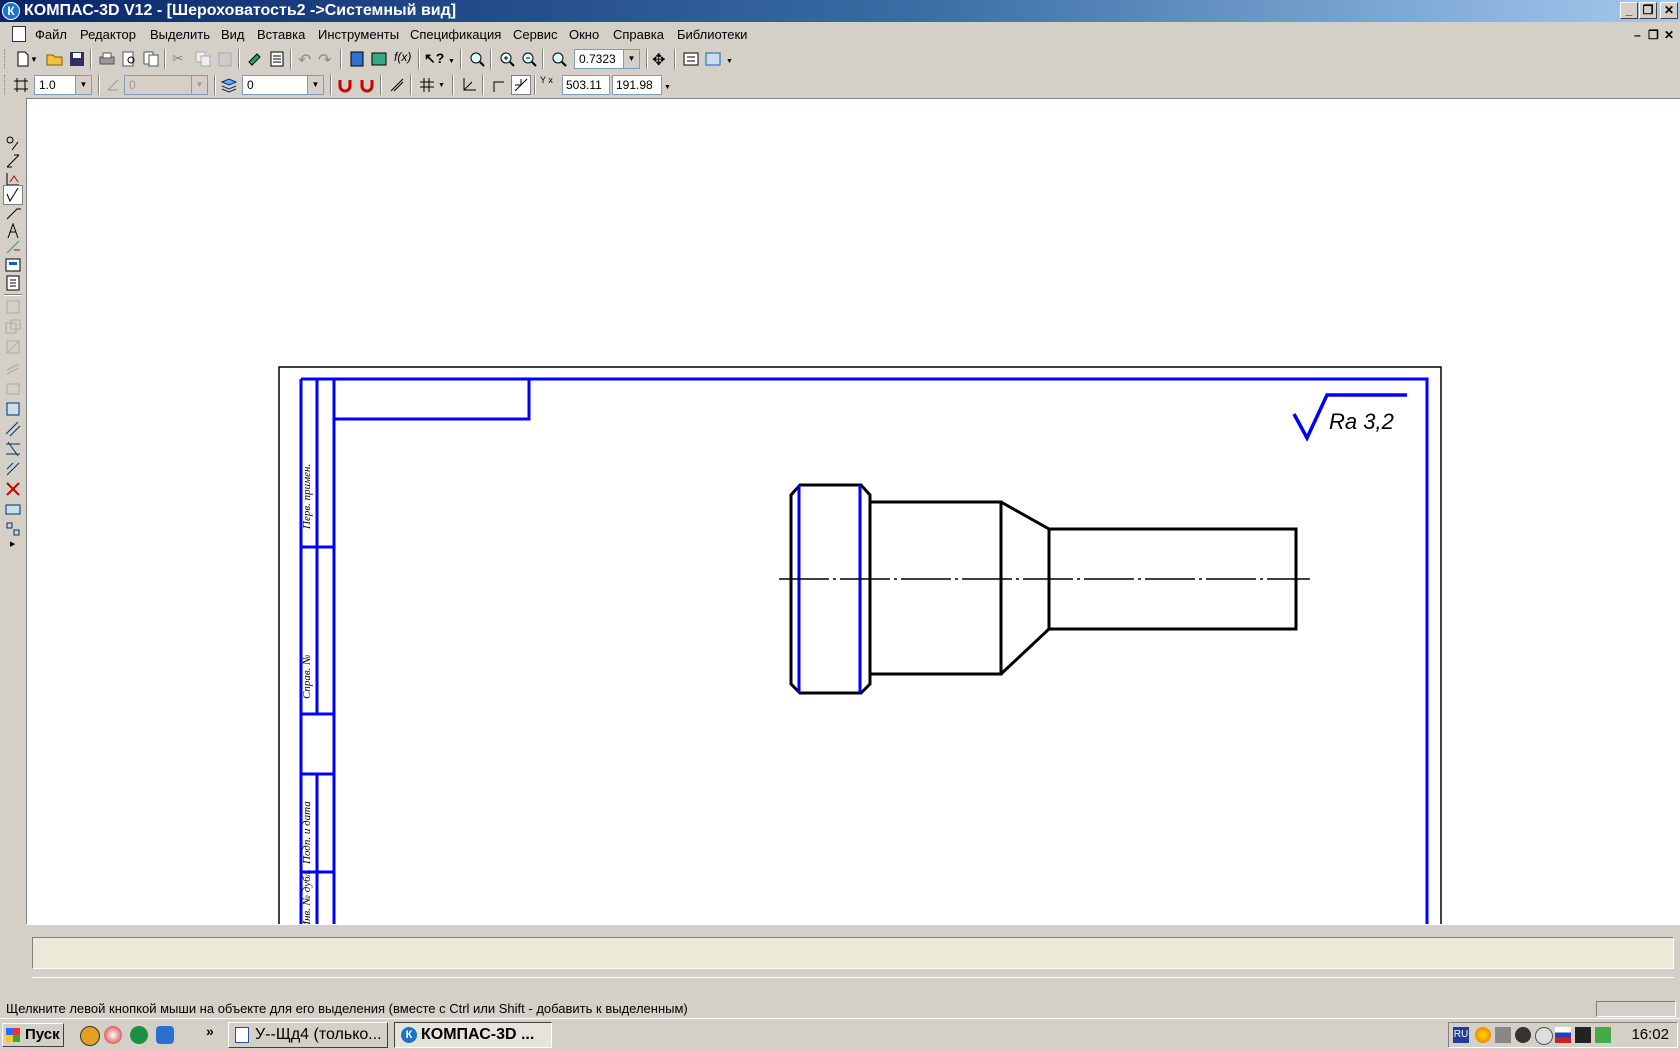 This screenshot has height=1050, width=1680. Describe the element at coordinates (1544, 1036) in the screenshot. I see `tray-agent-icon` at that location.